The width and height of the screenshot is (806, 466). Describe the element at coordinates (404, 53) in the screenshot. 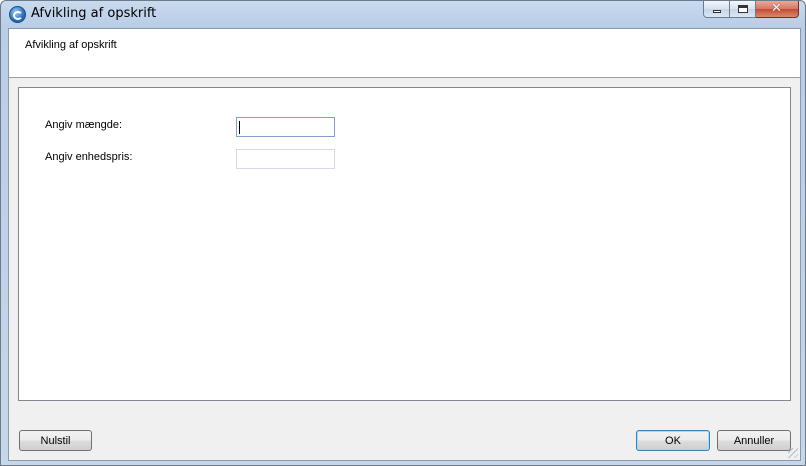

I see `header-band: Afvikling af opskrift` at that location.